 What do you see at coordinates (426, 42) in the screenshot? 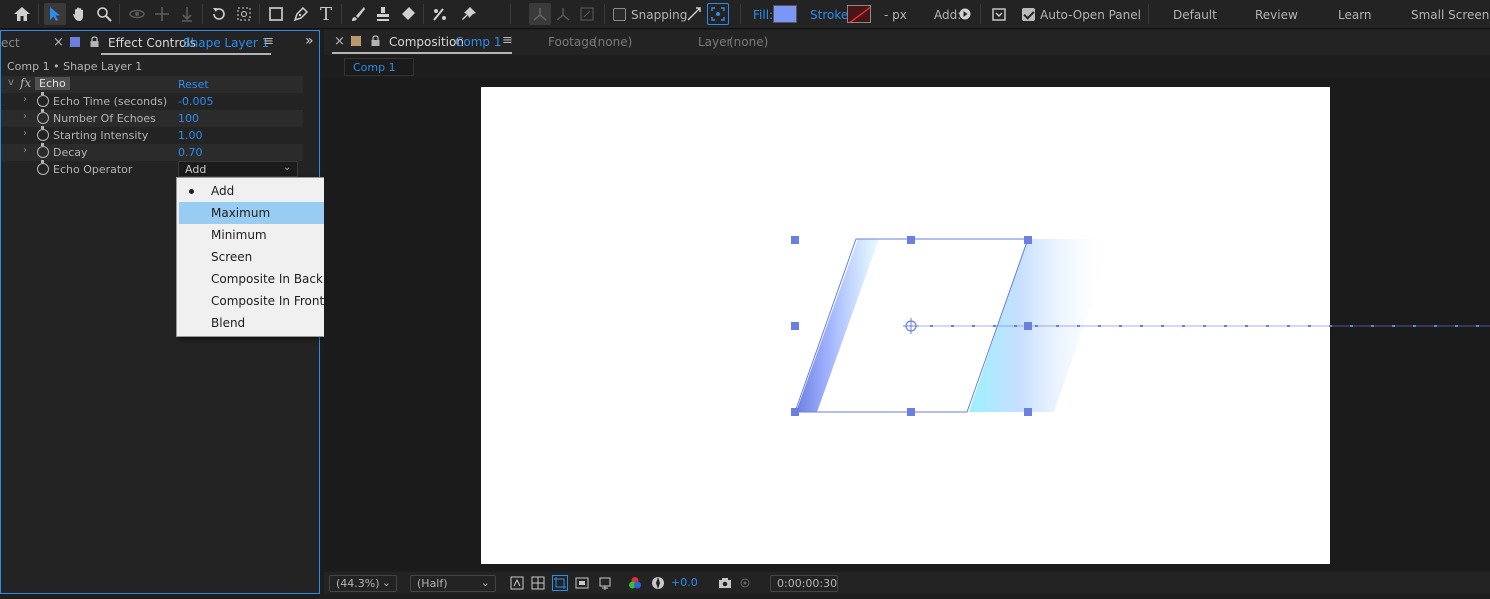
I see `composition-tab-label: Composition` at bounding box center [426, 42].